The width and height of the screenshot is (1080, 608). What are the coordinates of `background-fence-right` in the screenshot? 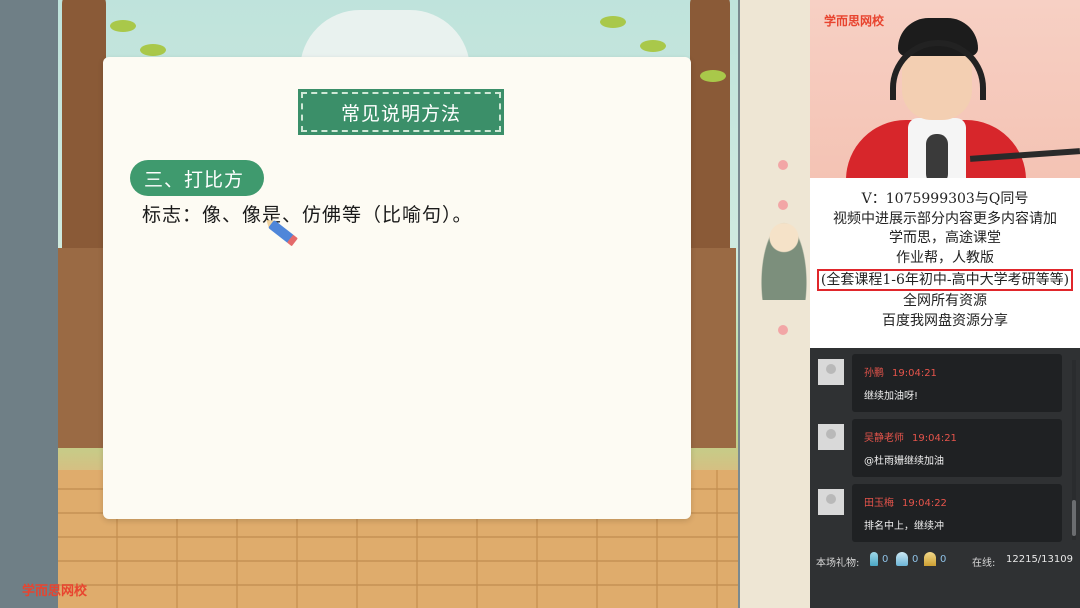 It's located at (713, 348).